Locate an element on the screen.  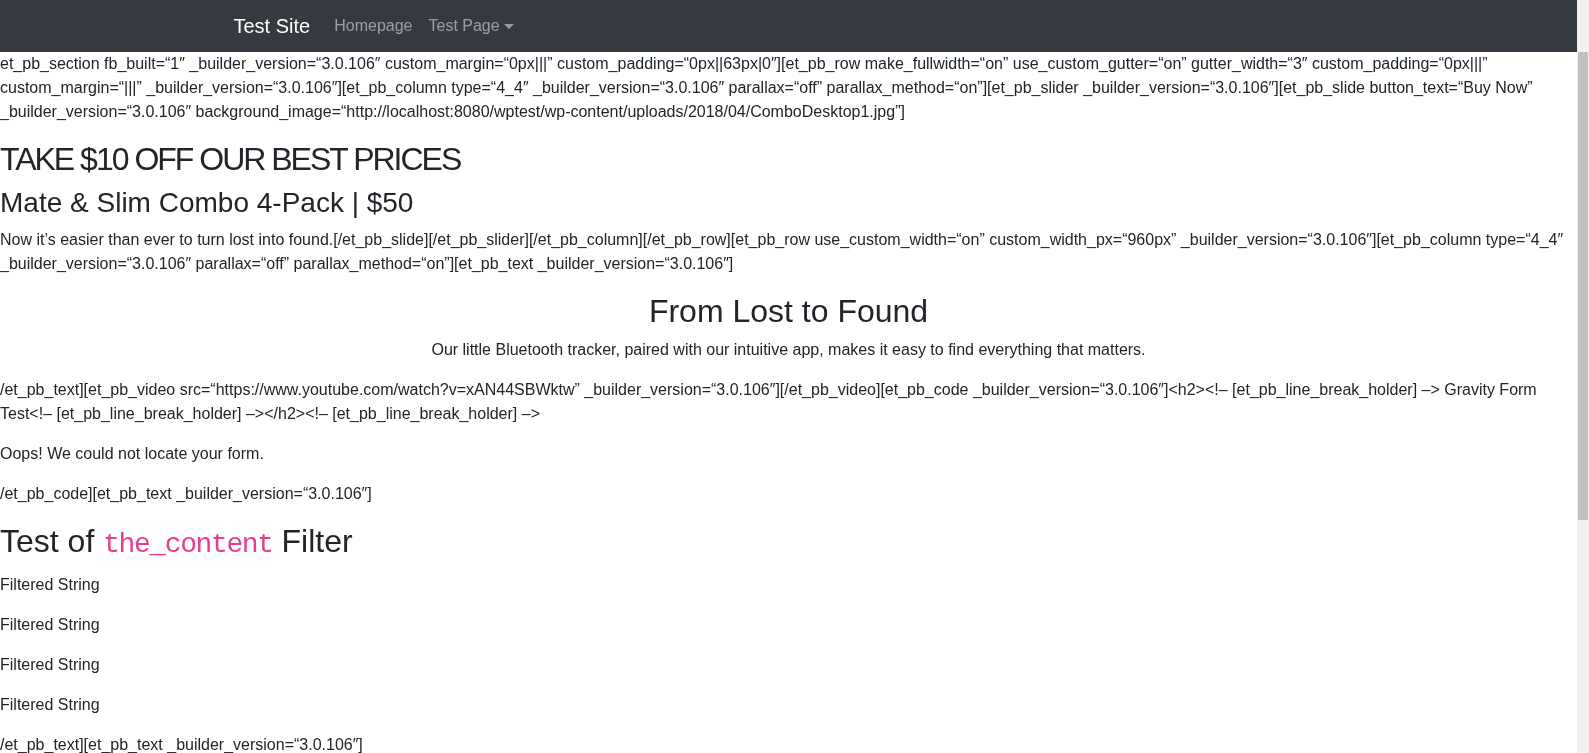
paragraph: Now it’s easier than ever to turn lost into found.[/et_pb_slide][/et_pb_slider][/et_pb_column][/et_pb_row][et_pb_row use_custom_width=“on” custom_width_px=“960px” _builder_version=“3.0.106″][et_pb_column type=“4_4″ _builder_version=“3.0.106″ parallax=“off” parallax_method=“on”][et_pb_text _builder_version=“3.0.106″] is located at coordinates (782, 252).